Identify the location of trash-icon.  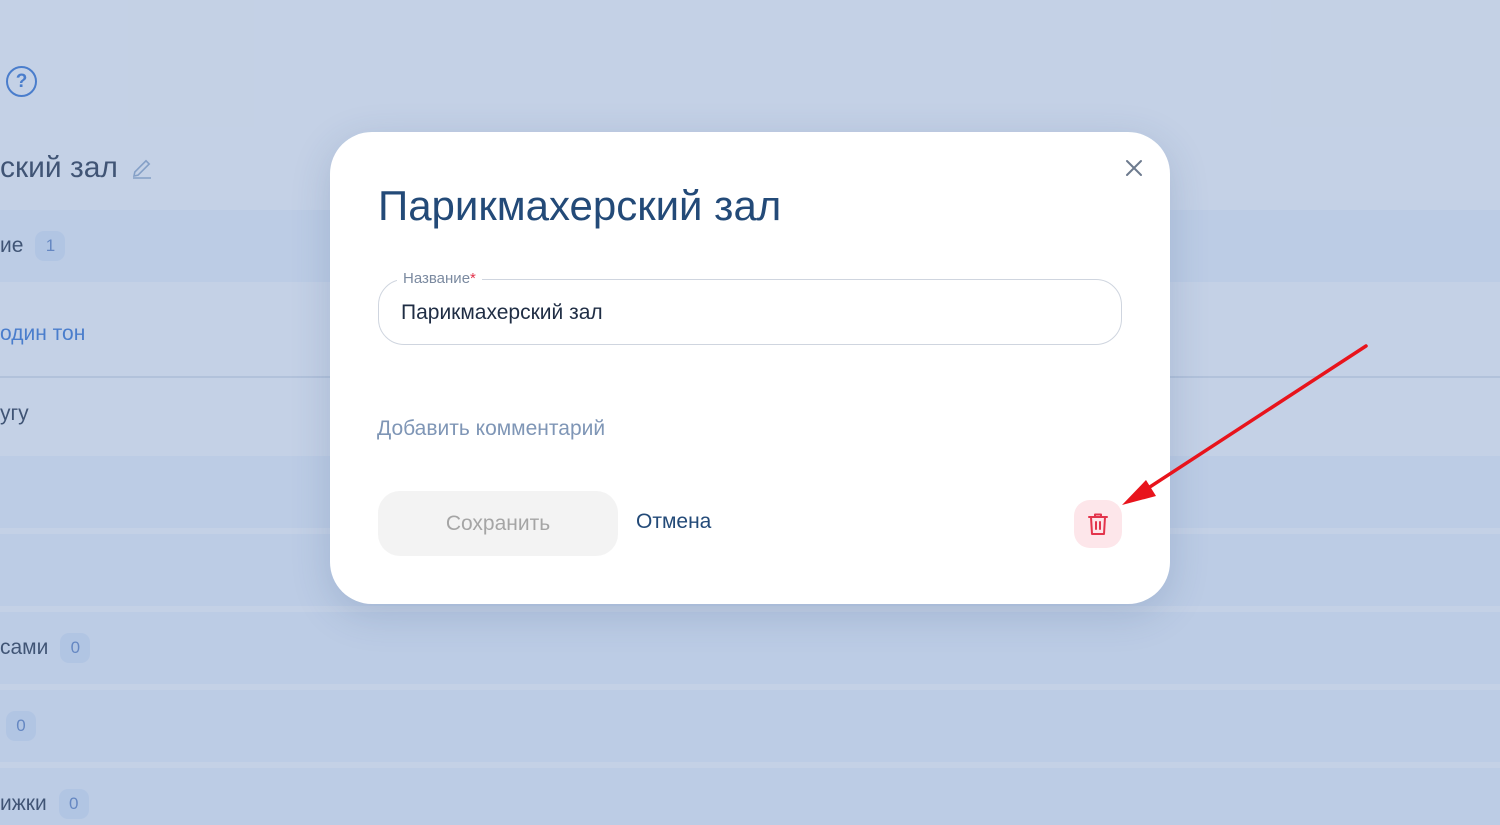
(1098, 524).